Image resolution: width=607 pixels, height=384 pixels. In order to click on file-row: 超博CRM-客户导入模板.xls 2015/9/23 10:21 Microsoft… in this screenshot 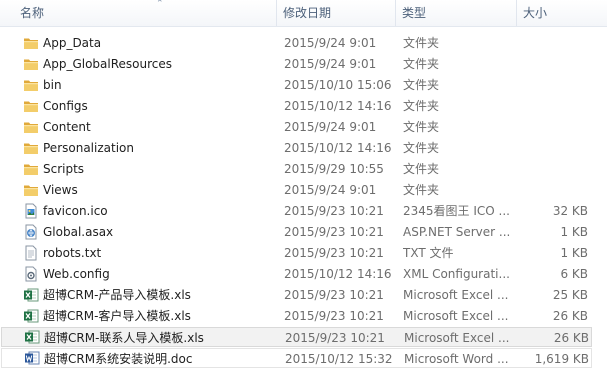, I will do `click(303, 316)`.